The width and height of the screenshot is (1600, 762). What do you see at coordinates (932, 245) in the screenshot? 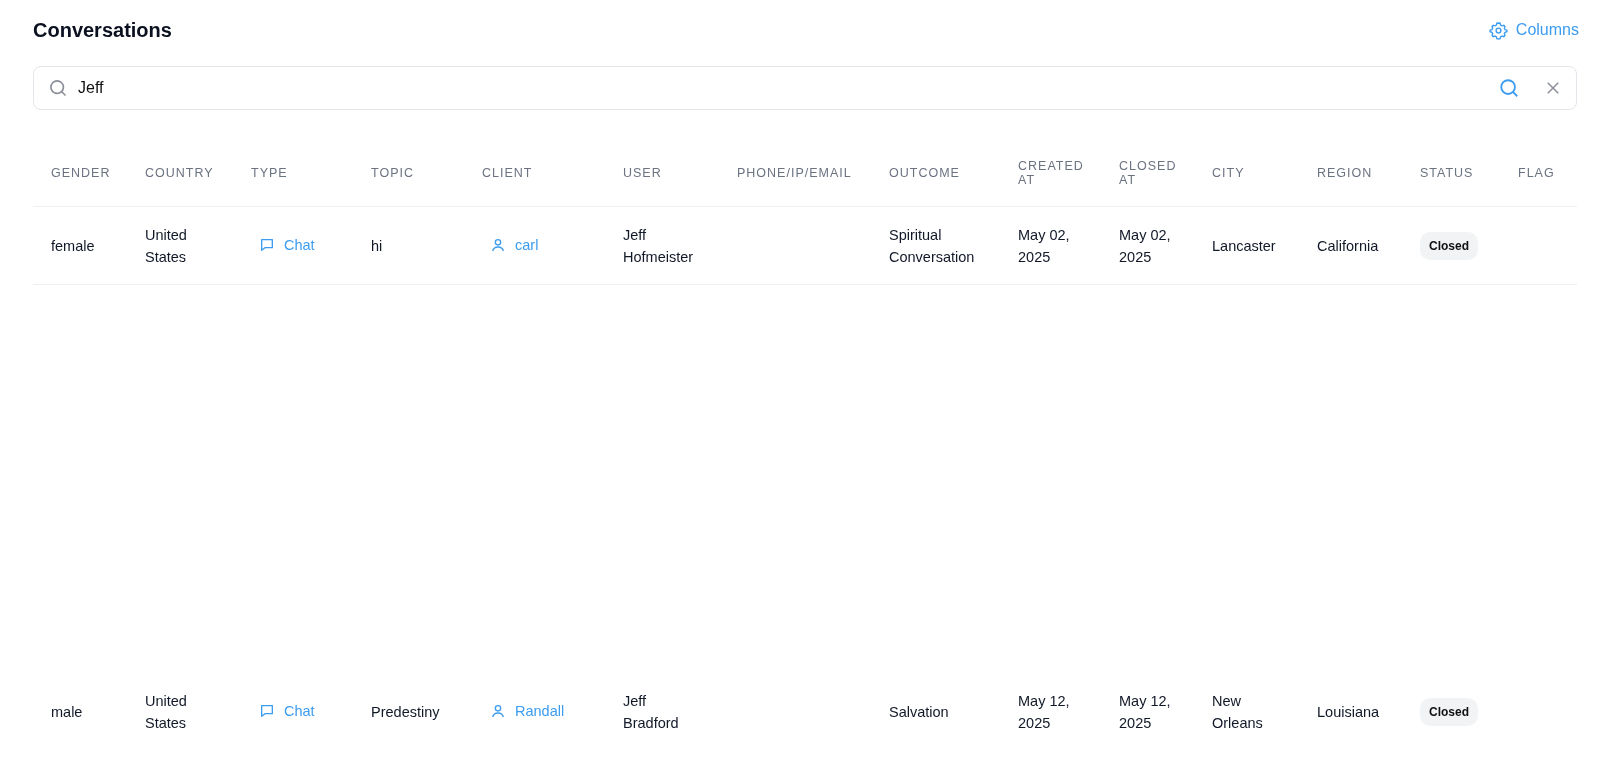
I see `table-cell: Spiritual Conversation` at bounding box center [932, 245].